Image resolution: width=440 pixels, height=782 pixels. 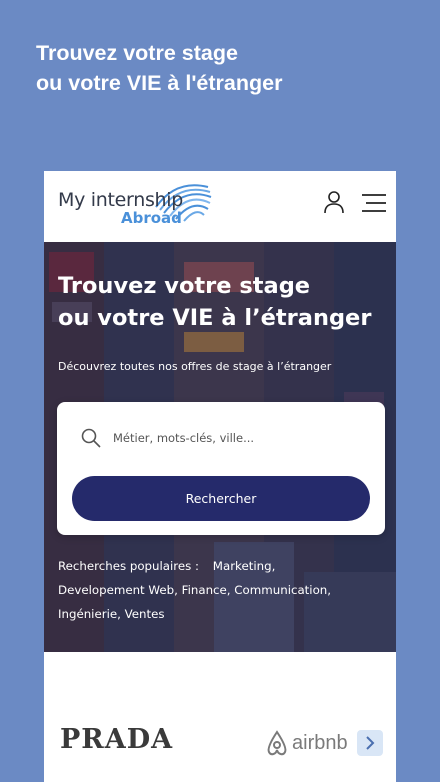 I want to click on hamburger-menu-icon, so click(x=374, y=203).